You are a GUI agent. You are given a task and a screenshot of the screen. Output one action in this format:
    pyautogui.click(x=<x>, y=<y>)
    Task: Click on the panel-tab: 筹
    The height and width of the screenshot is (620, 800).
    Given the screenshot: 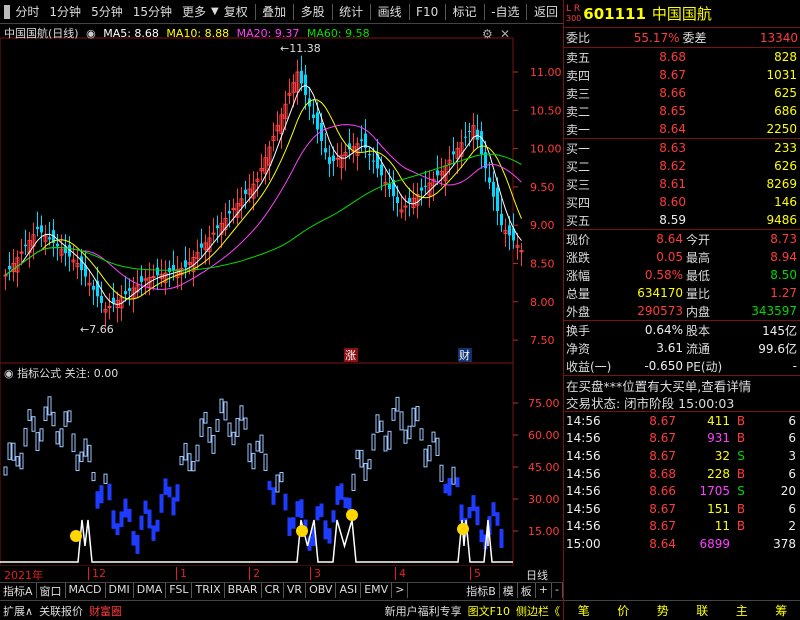 What is the action you would take?
    pyautogui.click(x=781, y=610)
    